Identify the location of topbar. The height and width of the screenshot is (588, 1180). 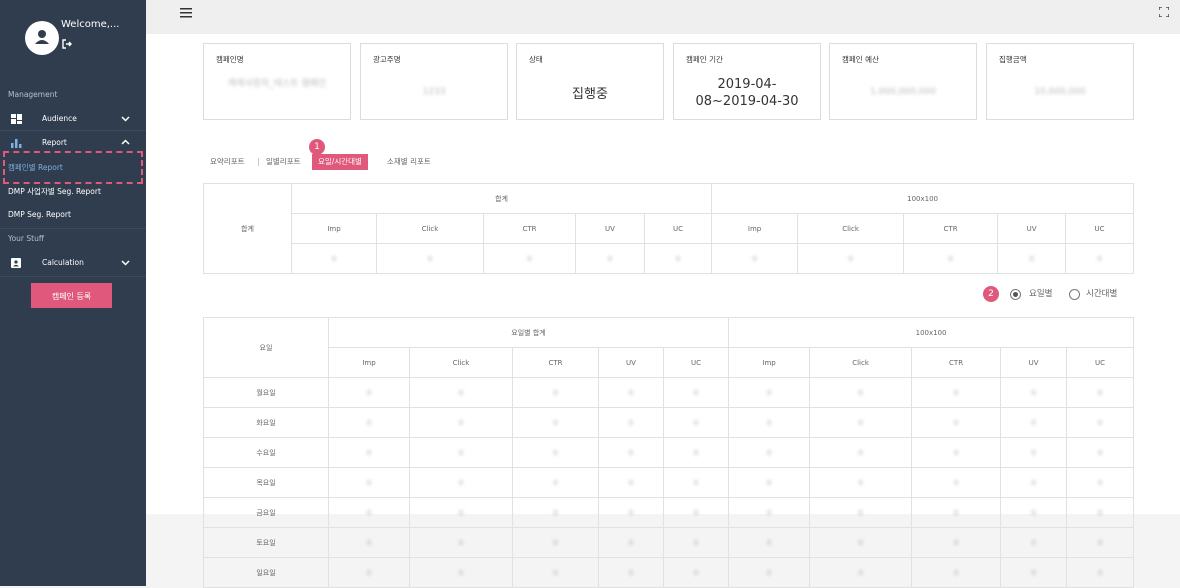
(663, 17).